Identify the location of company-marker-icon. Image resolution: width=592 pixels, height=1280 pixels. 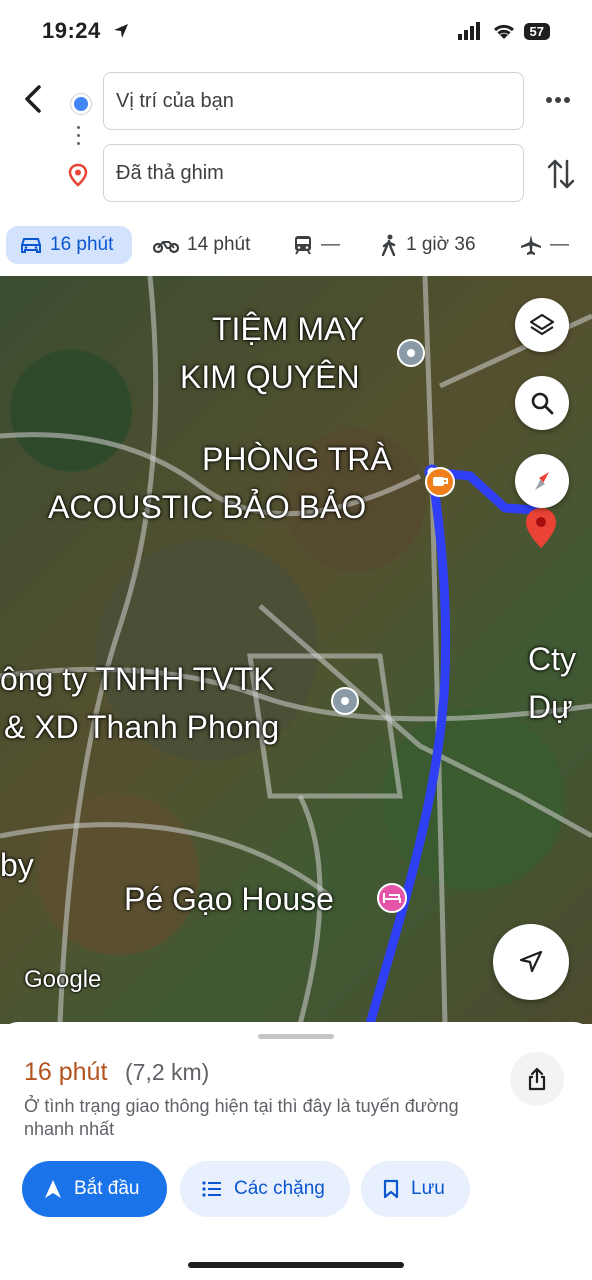
(345, 701).